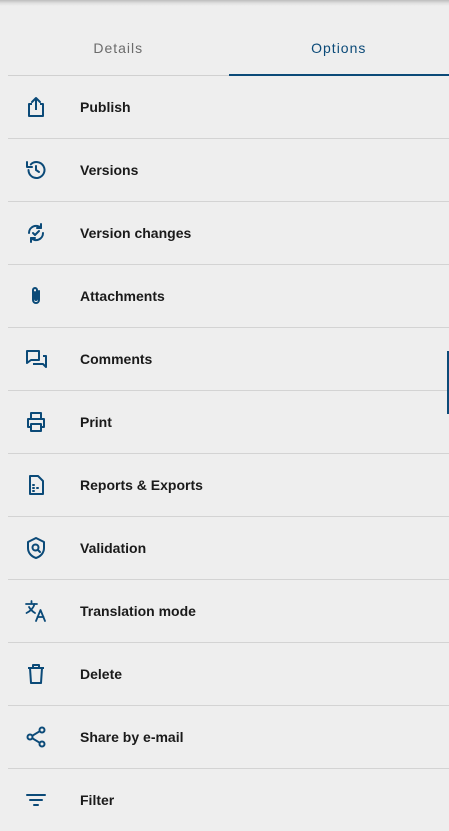  What do you see at coordinates (228, 611) in the screenshot?
I see `menu-item-translation-mode: Translation mode` at bounding box center [228, 611].